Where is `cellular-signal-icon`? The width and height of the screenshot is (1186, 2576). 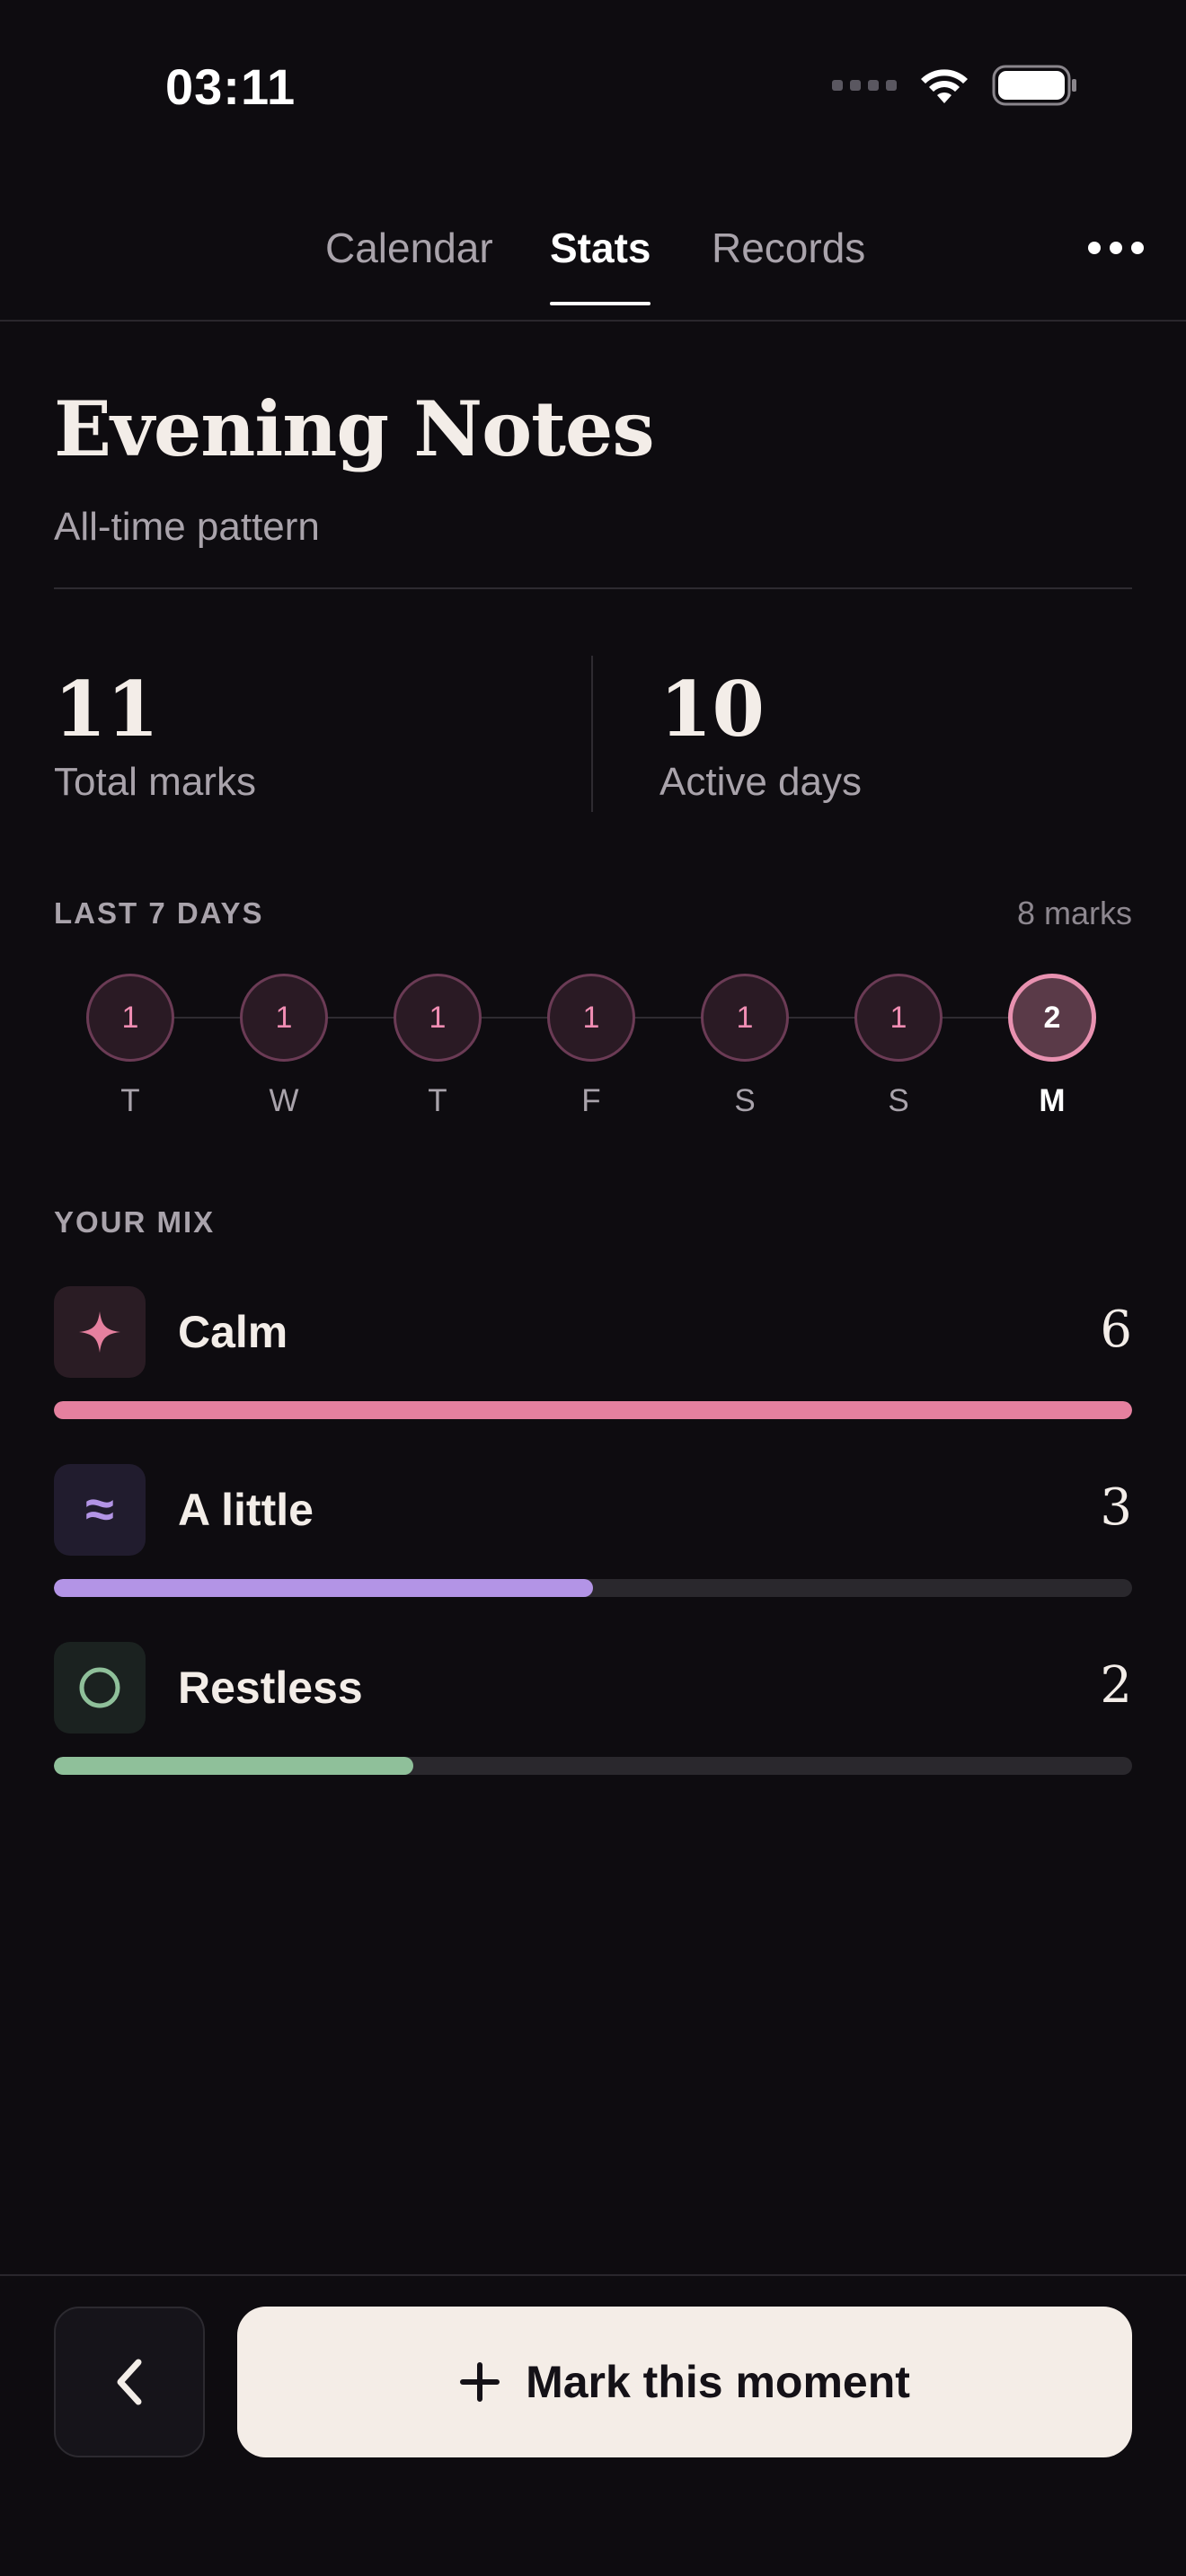 cellular-signal-icon is located at coordinates (864, 85).